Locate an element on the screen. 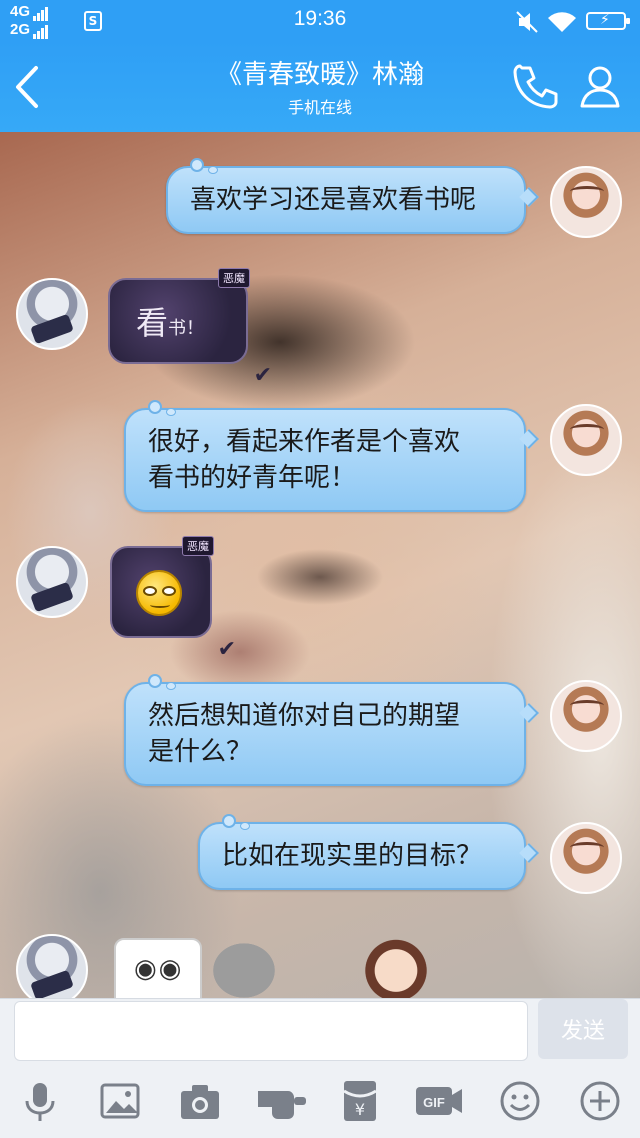  message-text-line: 然后想知道你对自己的期望 is located at coordinates (304, 716).